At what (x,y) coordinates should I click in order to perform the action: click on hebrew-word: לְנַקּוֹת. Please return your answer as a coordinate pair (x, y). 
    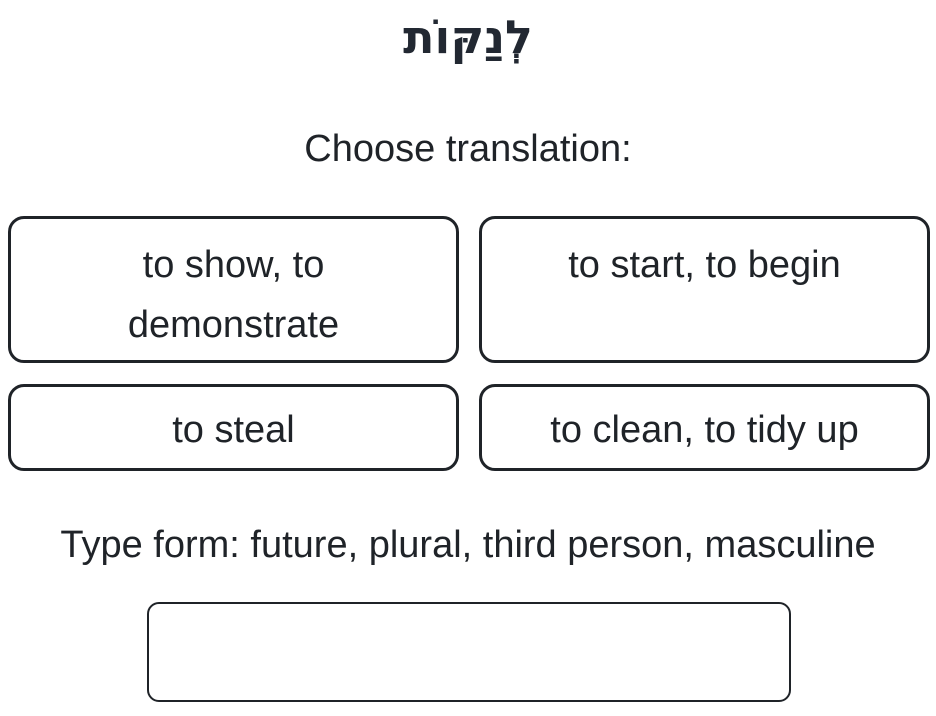
    Looking at the image, I should click on (468, 37).